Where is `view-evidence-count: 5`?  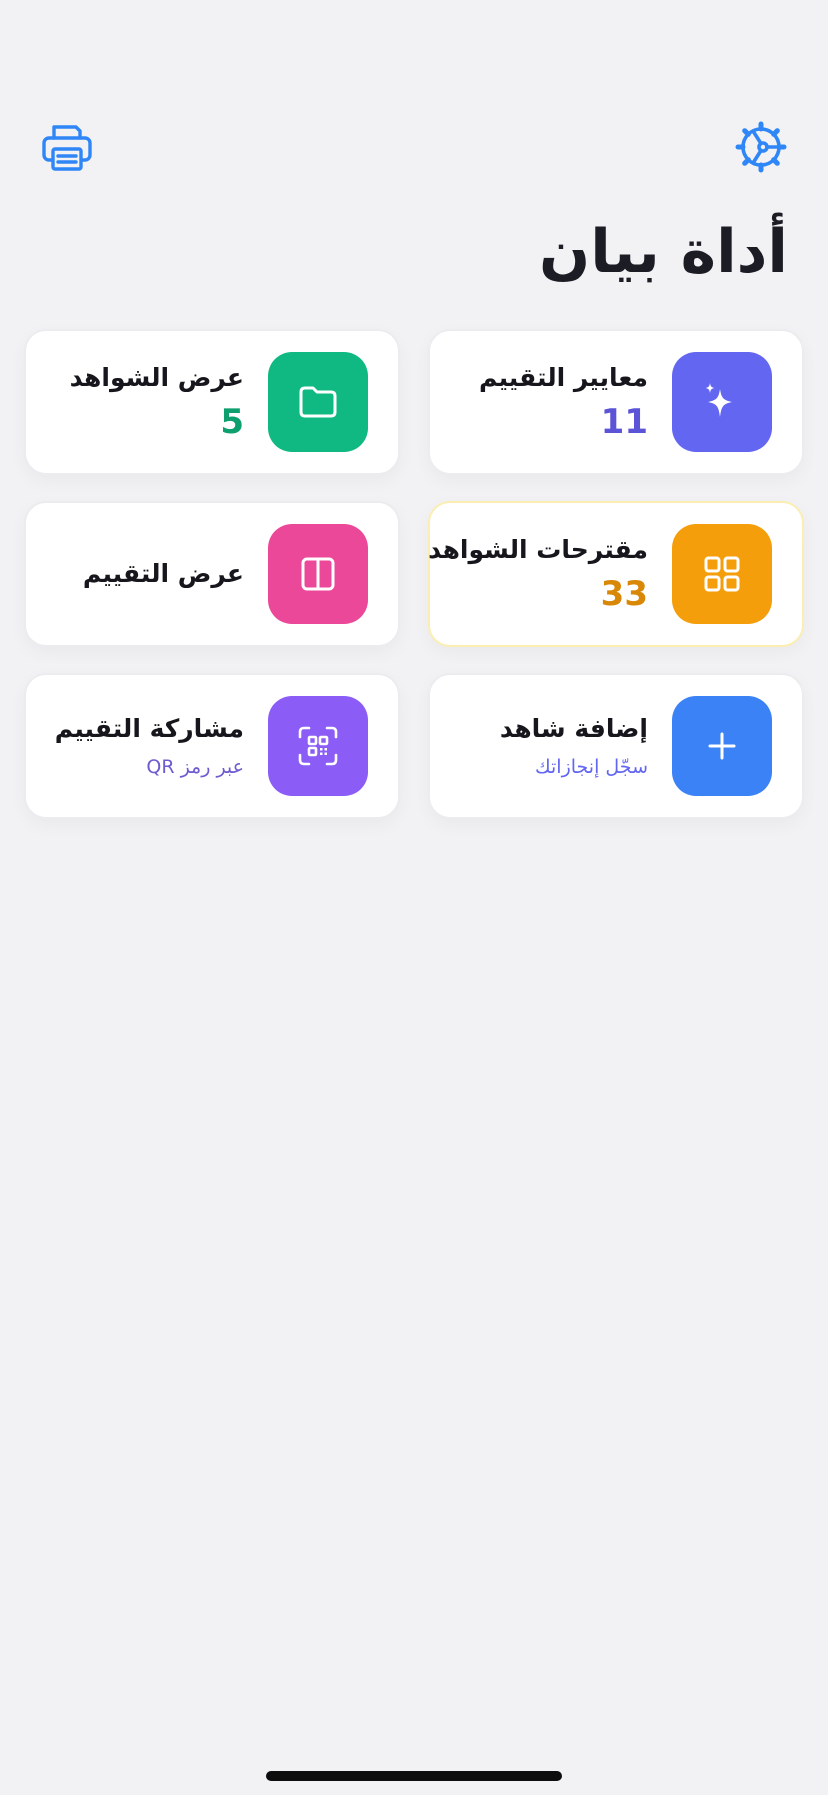 view-evidence-count: 5 is located at coordinates (232, 422).